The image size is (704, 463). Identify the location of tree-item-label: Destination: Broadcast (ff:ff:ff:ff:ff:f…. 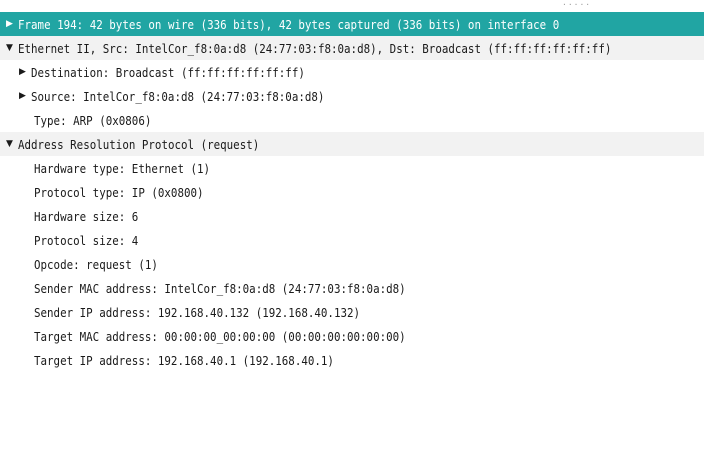
(168, 72).